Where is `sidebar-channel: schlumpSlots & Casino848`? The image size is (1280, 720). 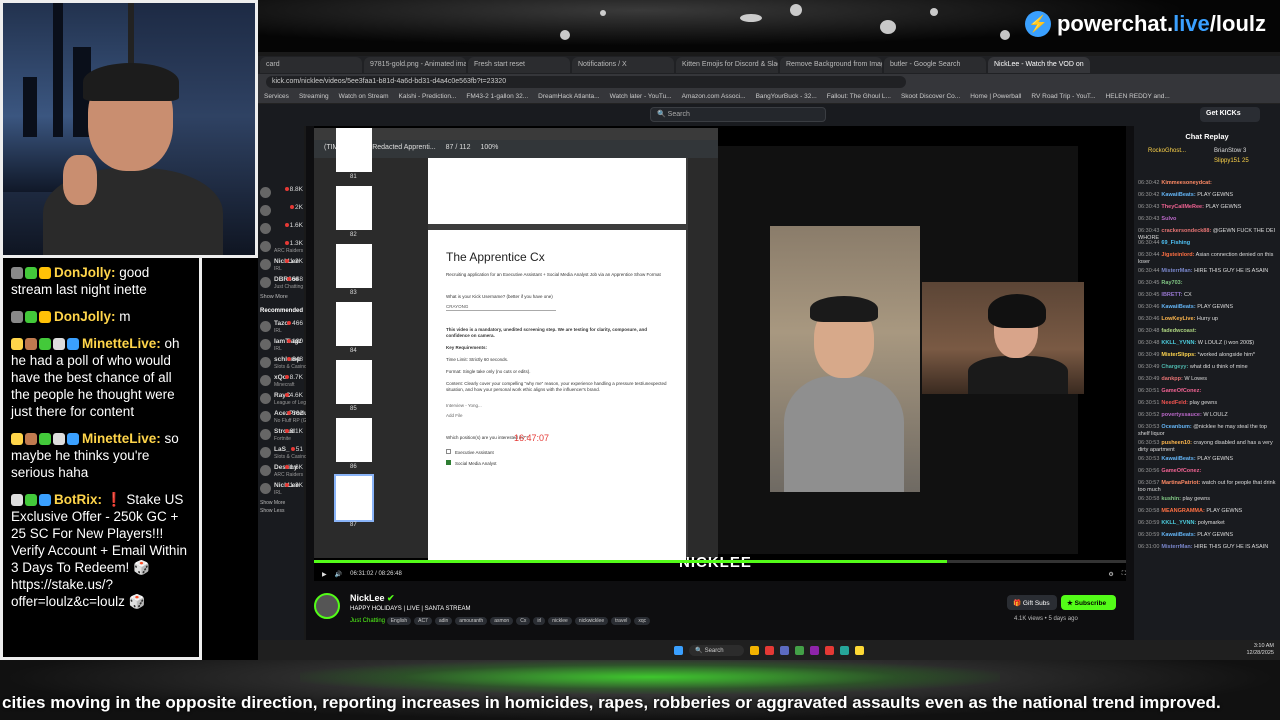 sidebar-channel: schlumpSlots & Casino848 is located at coordinates (282, 364).